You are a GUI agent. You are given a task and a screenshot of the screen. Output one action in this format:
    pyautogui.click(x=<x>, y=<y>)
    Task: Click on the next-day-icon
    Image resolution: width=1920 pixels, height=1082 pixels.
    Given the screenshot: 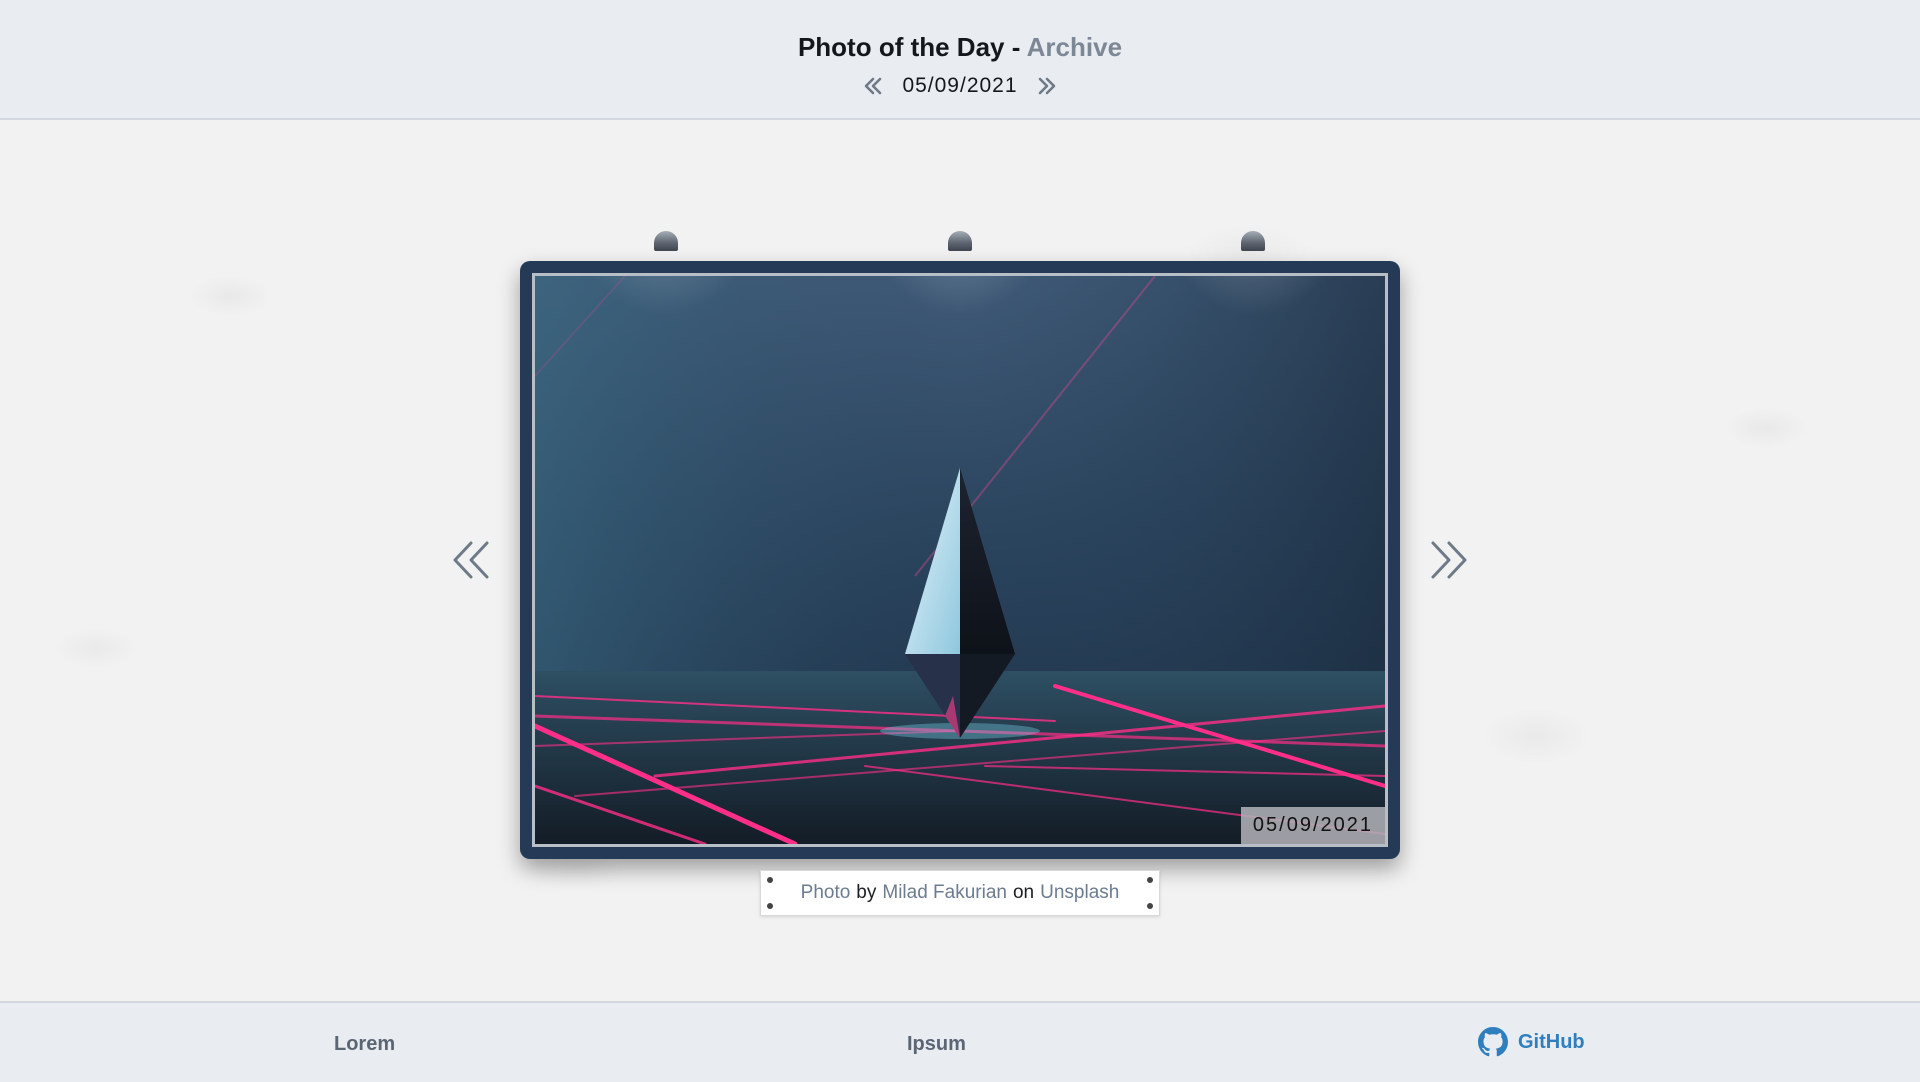 What is the action you would take?
    pyautogui.click(x=1047, y=86)
    